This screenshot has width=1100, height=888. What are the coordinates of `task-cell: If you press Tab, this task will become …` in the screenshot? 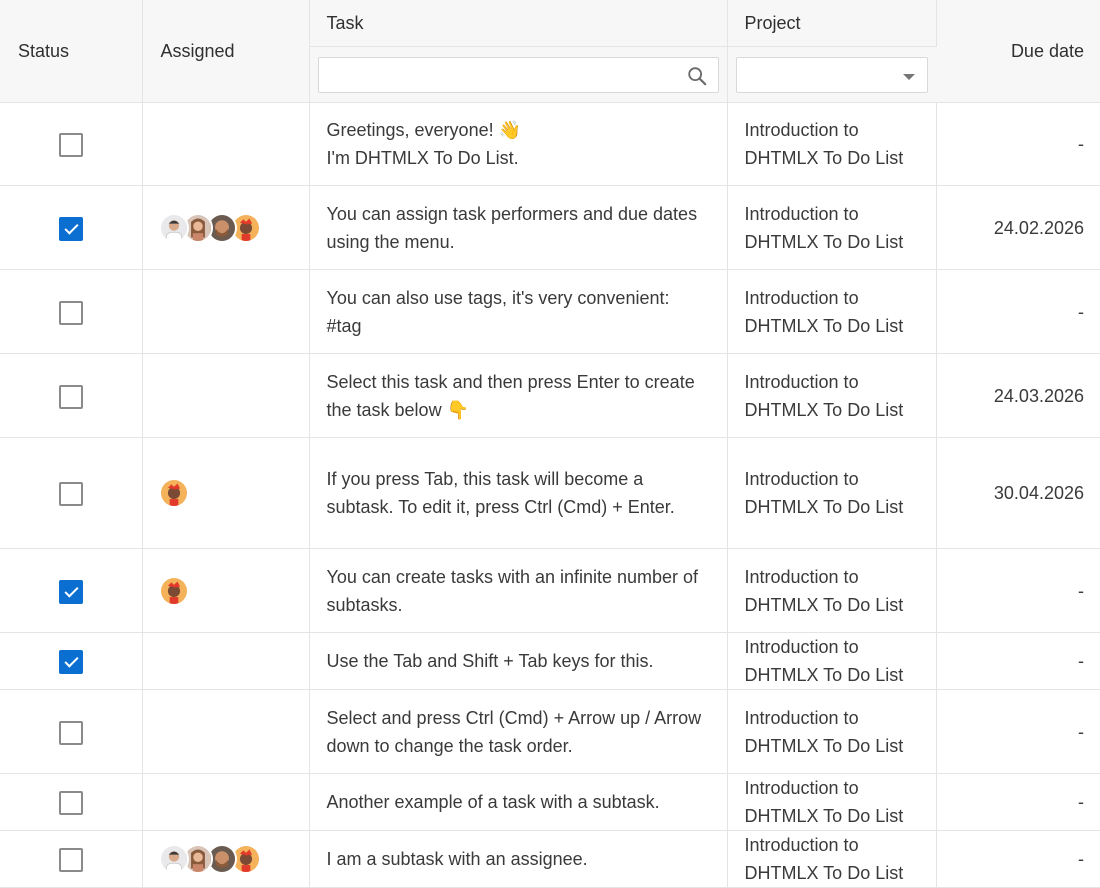 It's located at (518, 493).